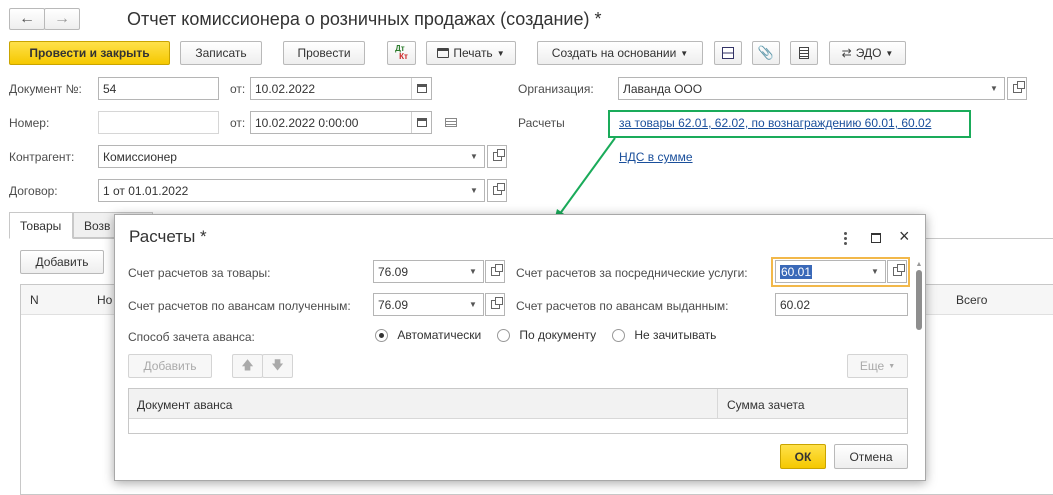 This screenshot has height=495, width=1053. Describe the element at coordinates (221, 53) in the screenshot. I see `save-button: Записать` at that location.